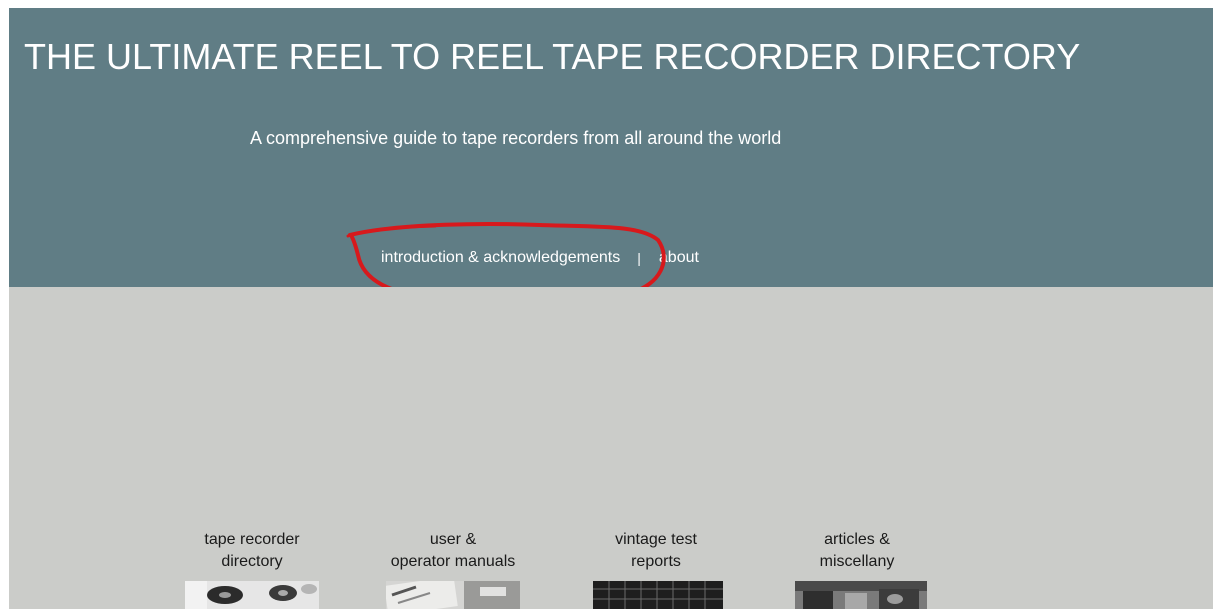 The height and width of the screenshot is (609, 1213). I want to click on tile-label: tape recorder directory, so click(252, 550).